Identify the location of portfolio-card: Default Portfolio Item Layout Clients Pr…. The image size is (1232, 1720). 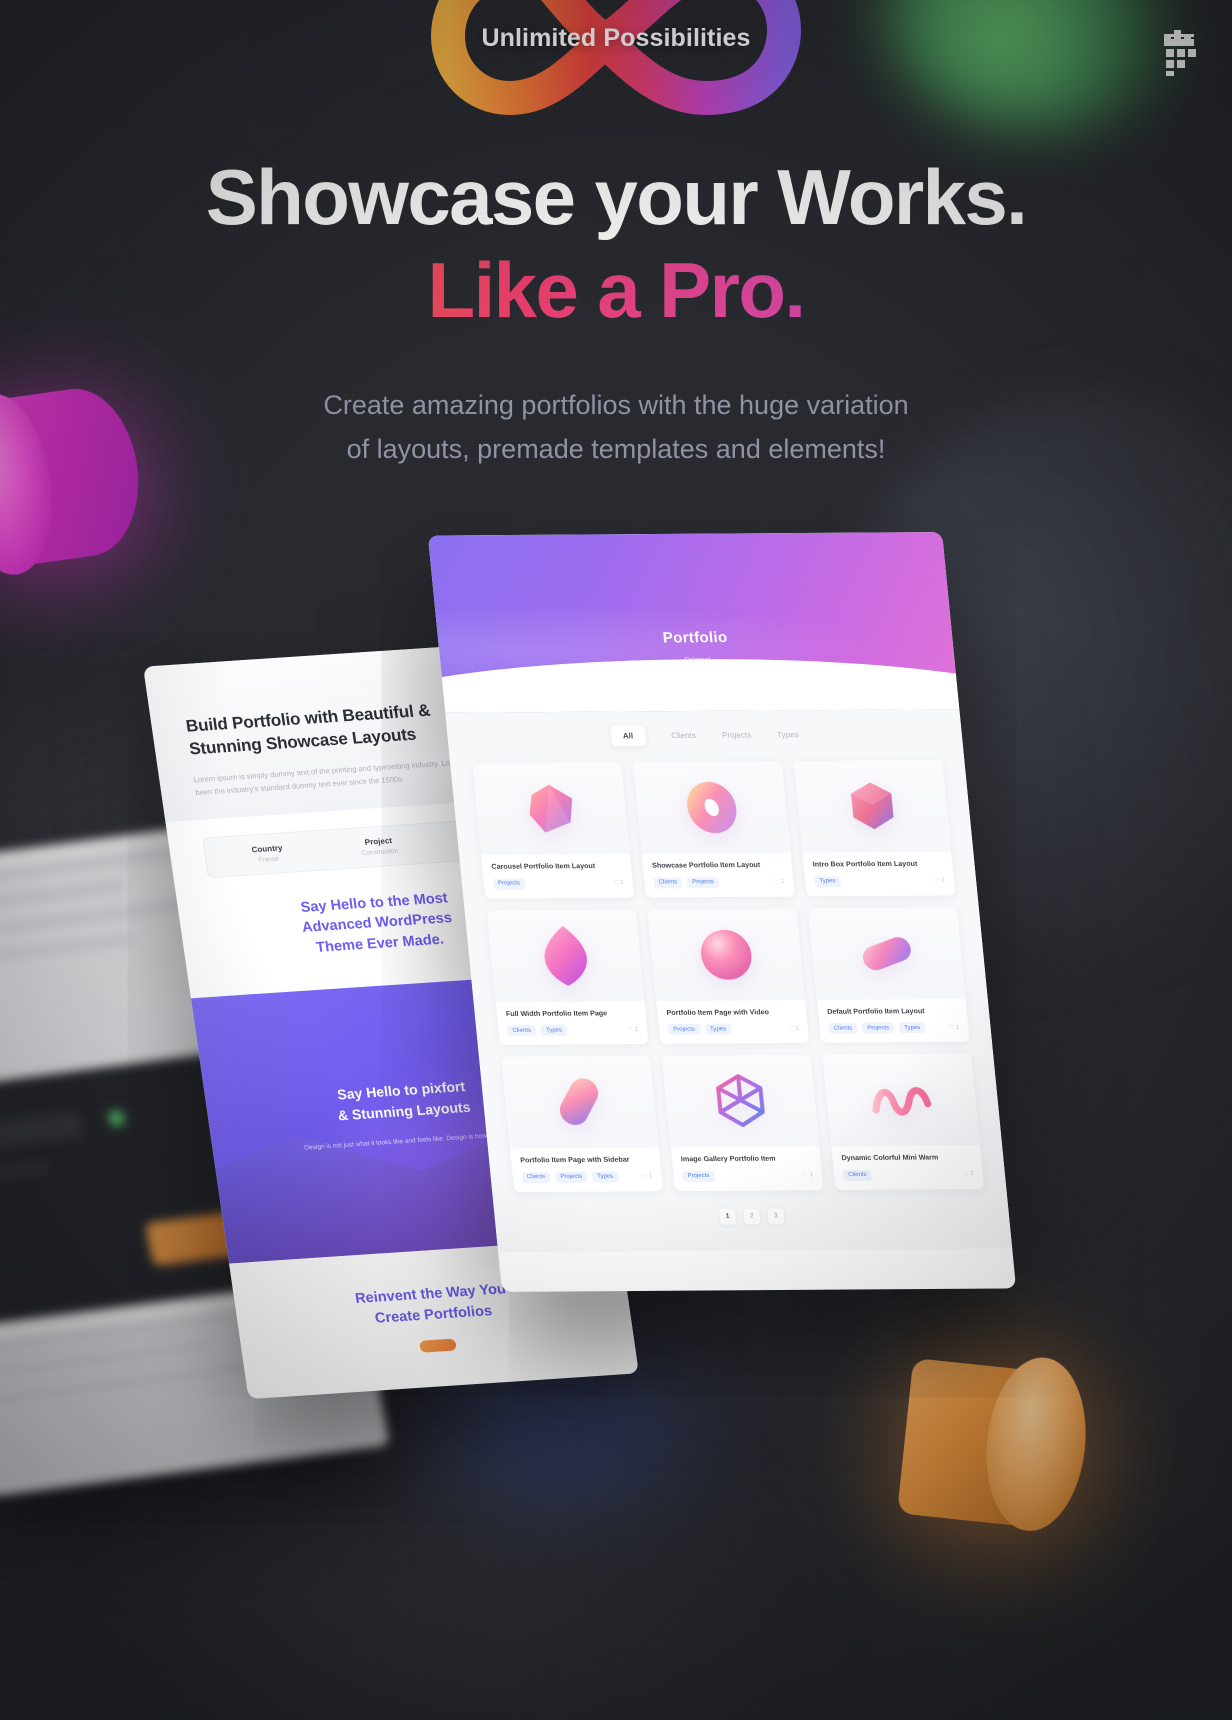
(889, 974).